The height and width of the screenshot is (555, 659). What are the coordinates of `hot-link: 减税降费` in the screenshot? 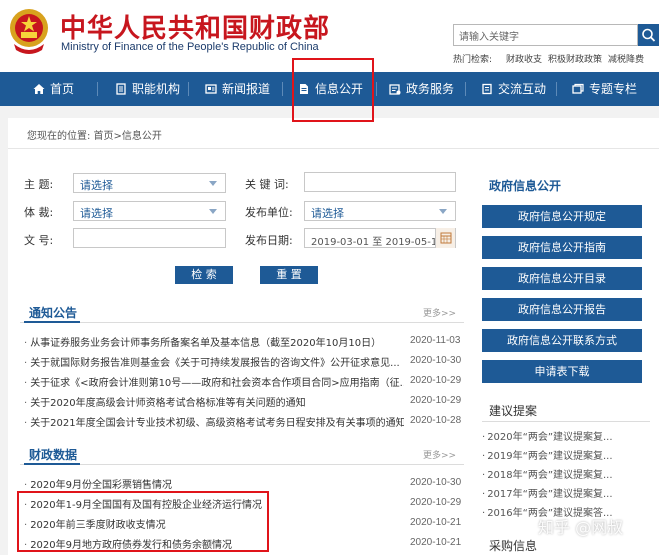 It's located at (626, 60).